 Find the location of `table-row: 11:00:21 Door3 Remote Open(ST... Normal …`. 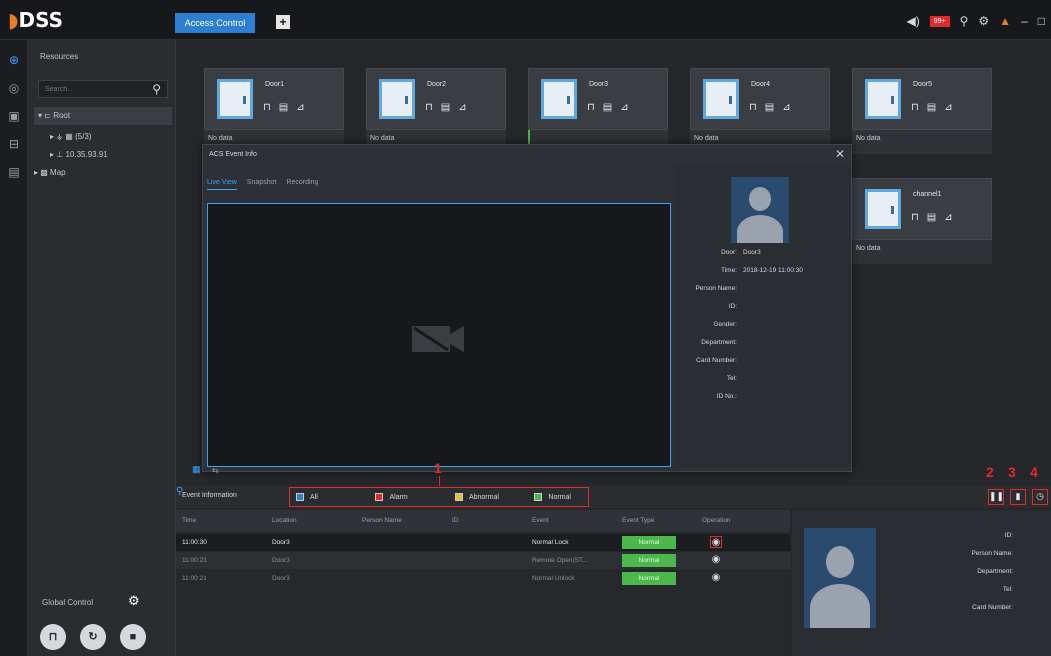

table-row: 11:00:21 Door3 Remote Open(ST... Normal … is located at coordinates (483, 560).